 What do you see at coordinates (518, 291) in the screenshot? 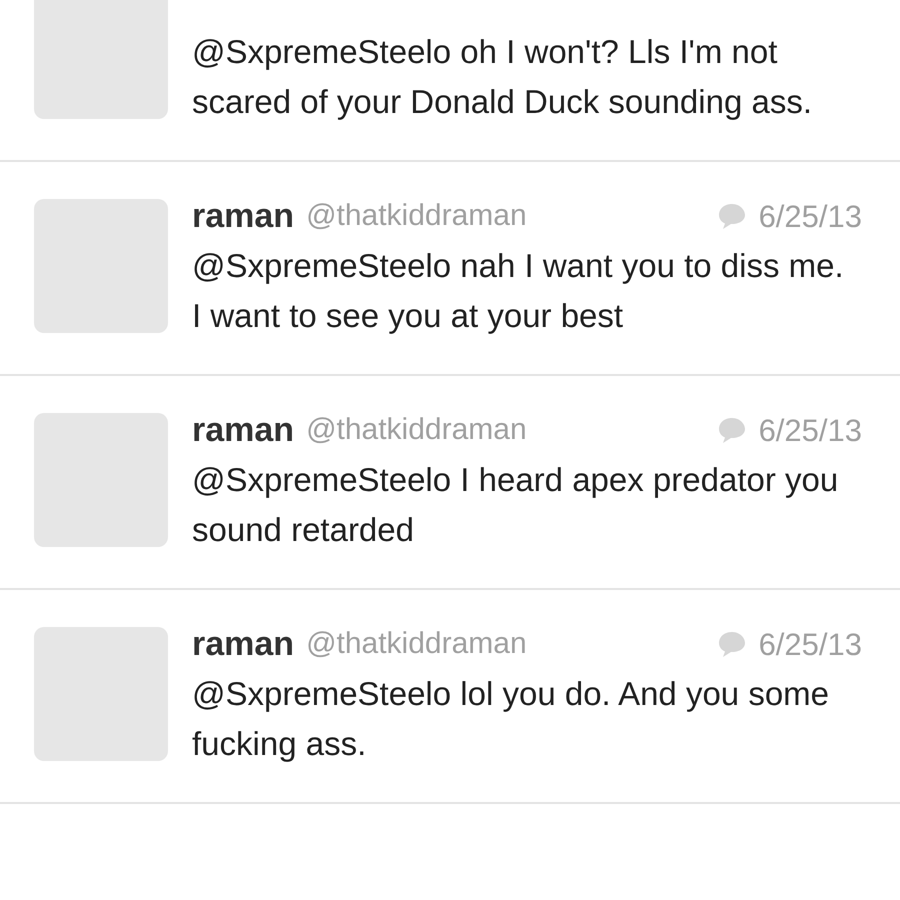
I see `tweet-text: @SxpremeSteelo nah I want you to diss me. I want to see you at your best` at bounding box center [518, 291].